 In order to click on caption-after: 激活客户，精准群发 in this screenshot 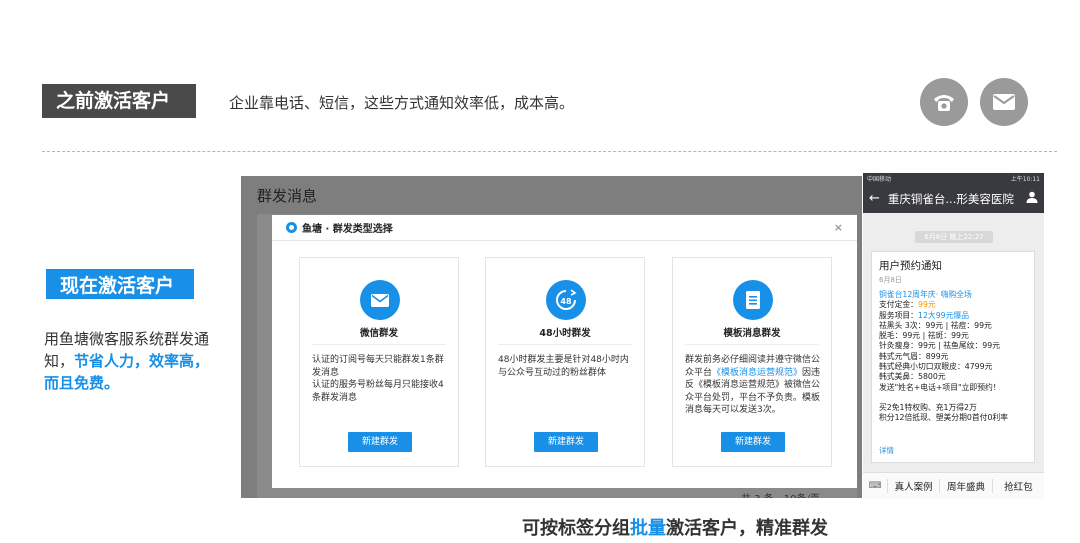, I will do `click(747, 528)`.